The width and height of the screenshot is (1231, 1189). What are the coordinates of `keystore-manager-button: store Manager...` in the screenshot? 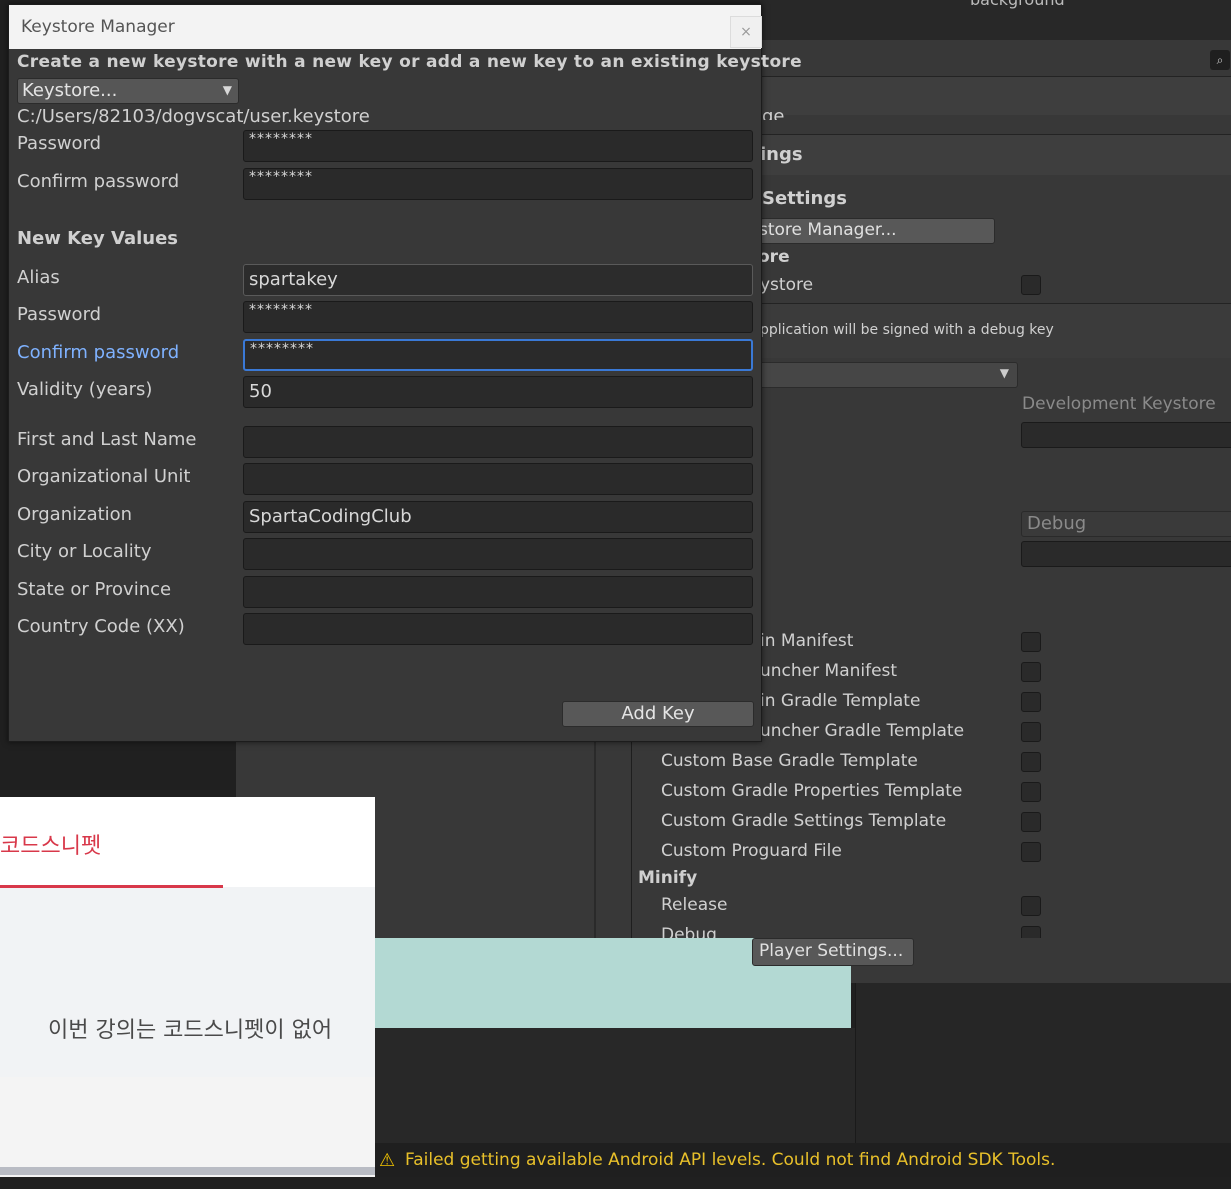 It's located at (873, 231).